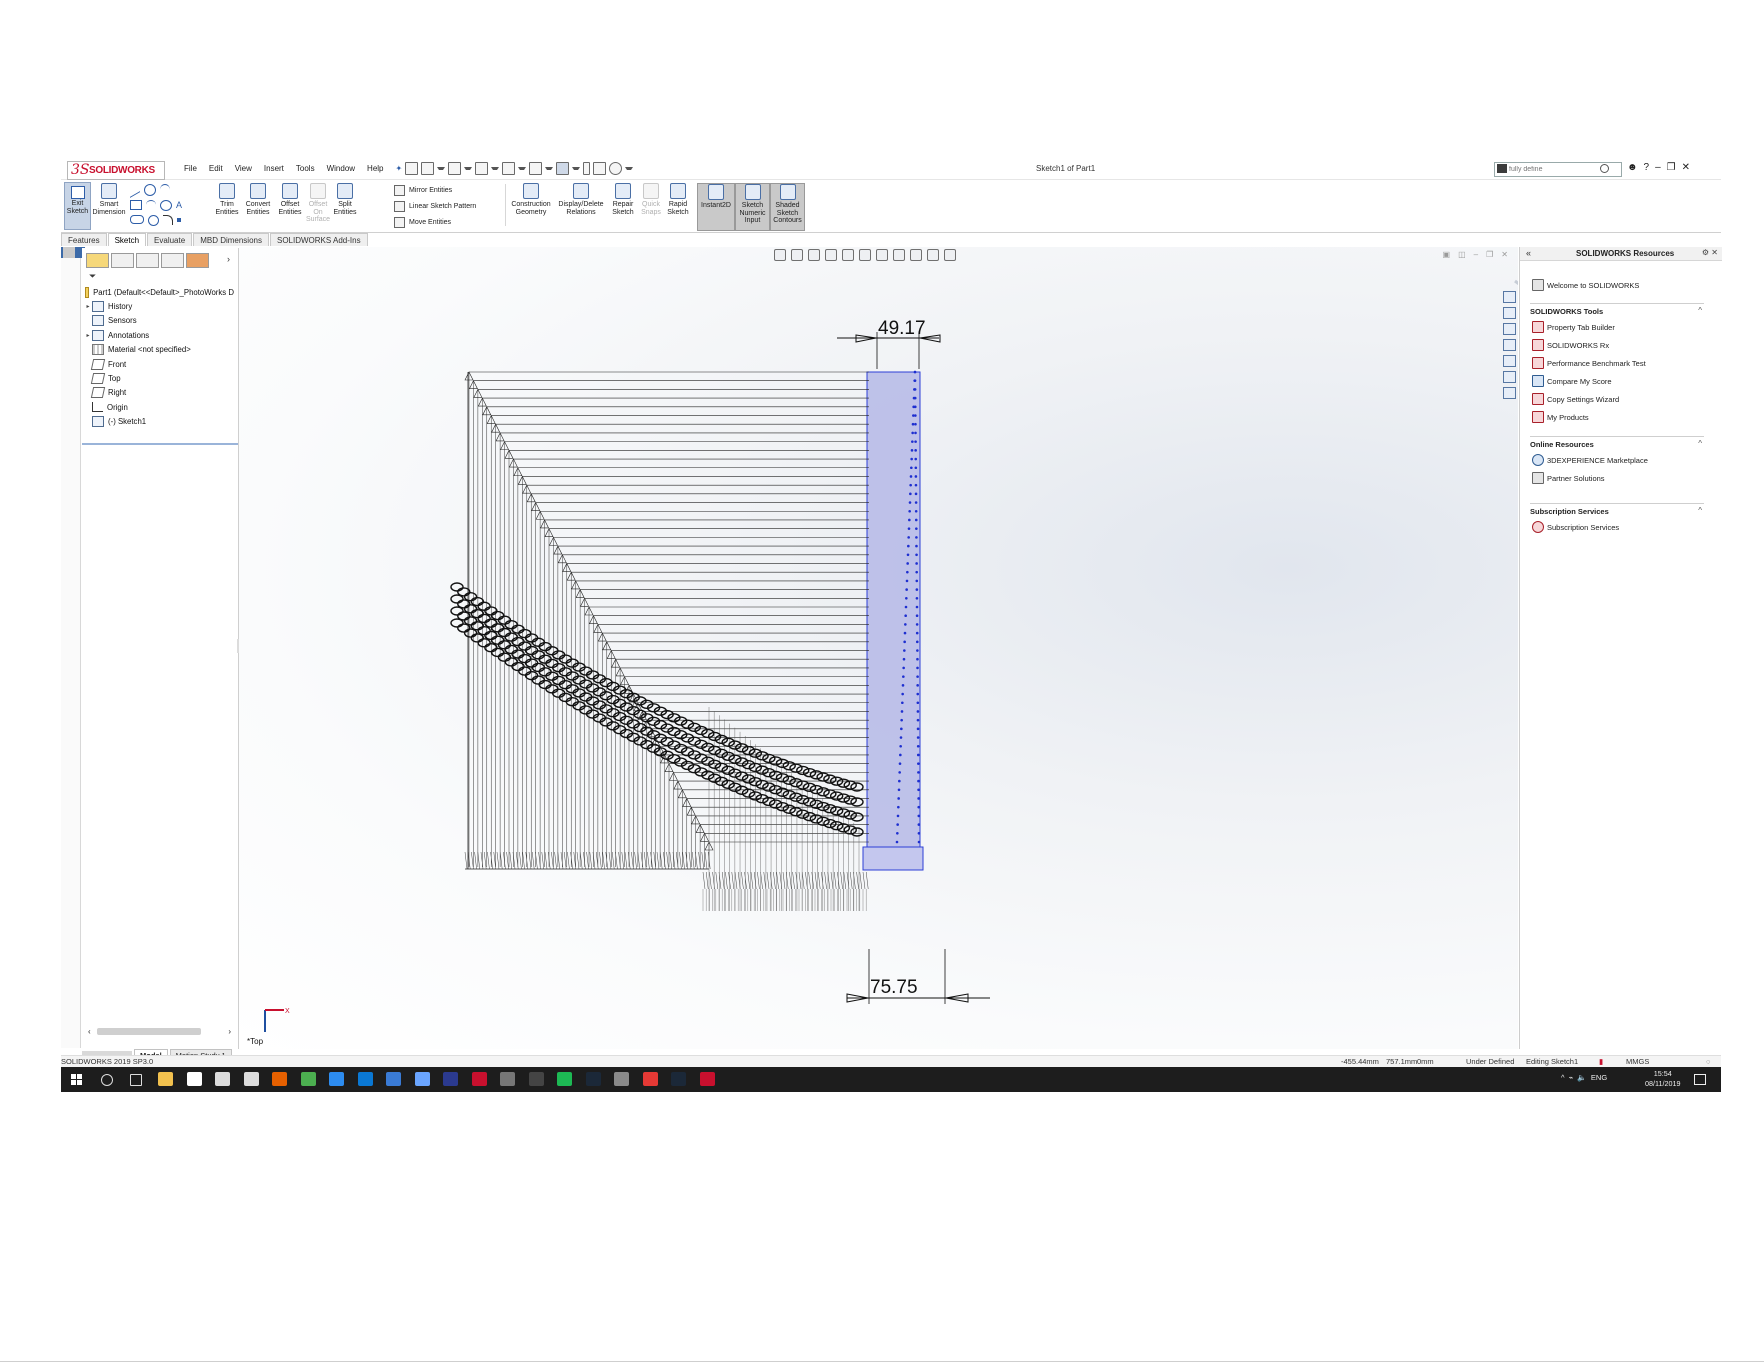 This screenshot has height=1366, width=1764. What do you see at coordinates (172, 260) in the screenshot?
I see `dimxpert-tab-icon` at bounding box center [172, 260].